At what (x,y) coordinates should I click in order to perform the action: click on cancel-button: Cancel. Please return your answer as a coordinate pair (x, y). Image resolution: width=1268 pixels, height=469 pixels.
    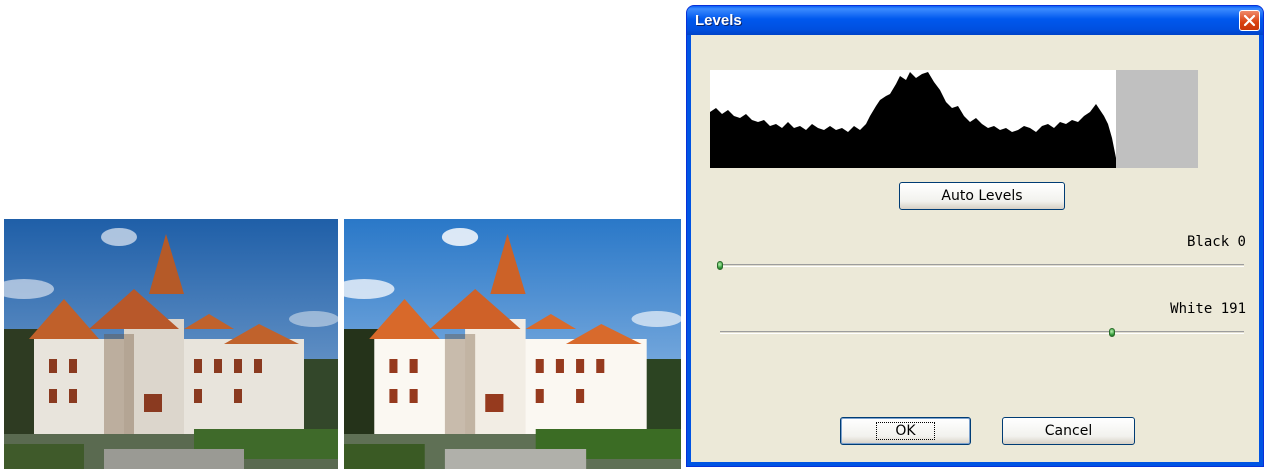
    Looking at the image, I should click on (1068, 431).